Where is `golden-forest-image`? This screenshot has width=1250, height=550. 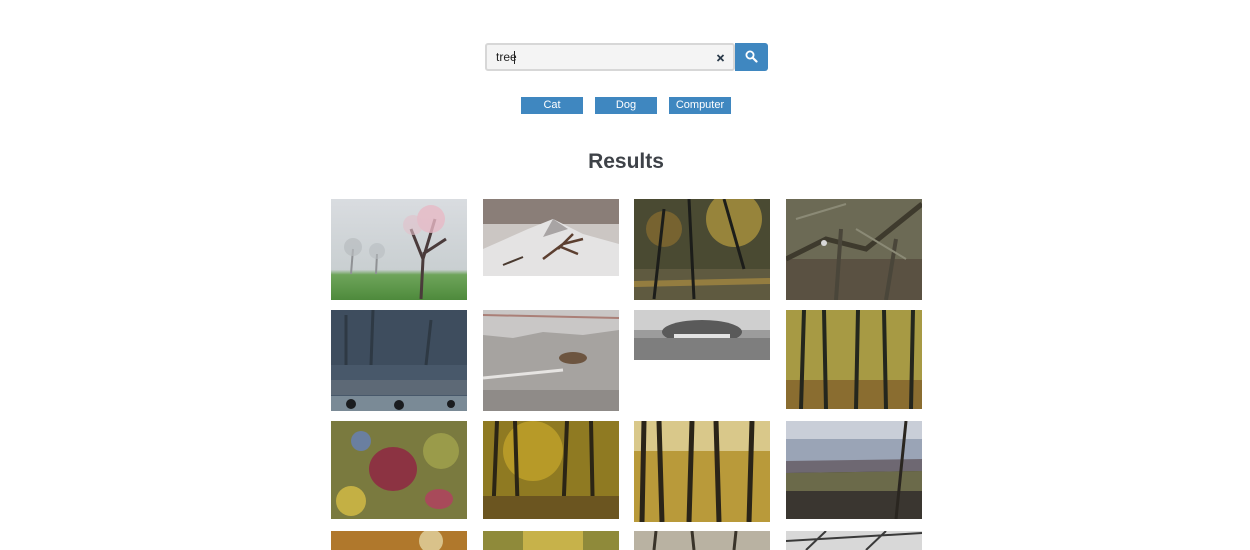
golden-forest-image is located at coordinates (551, 470).